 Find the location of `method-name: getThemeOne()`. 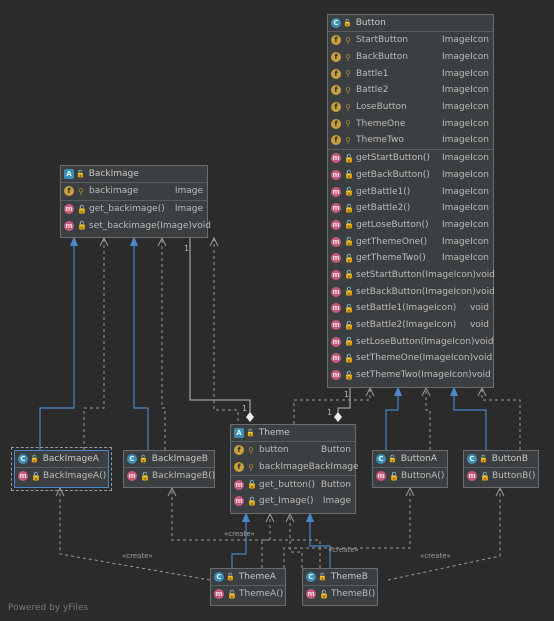

method-name: getThemeOne() is located at coordinates (392, 241).